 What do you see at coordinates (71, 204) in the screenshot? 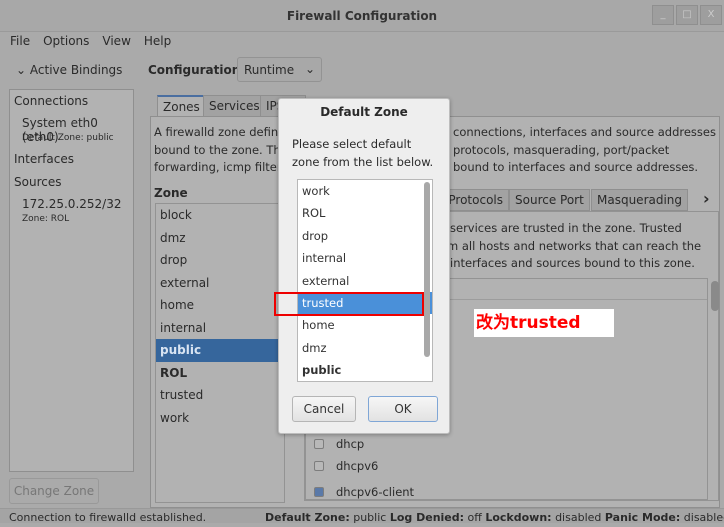
I see `source-item: 172.25.0.252/32` at bounding box center [71, 204].